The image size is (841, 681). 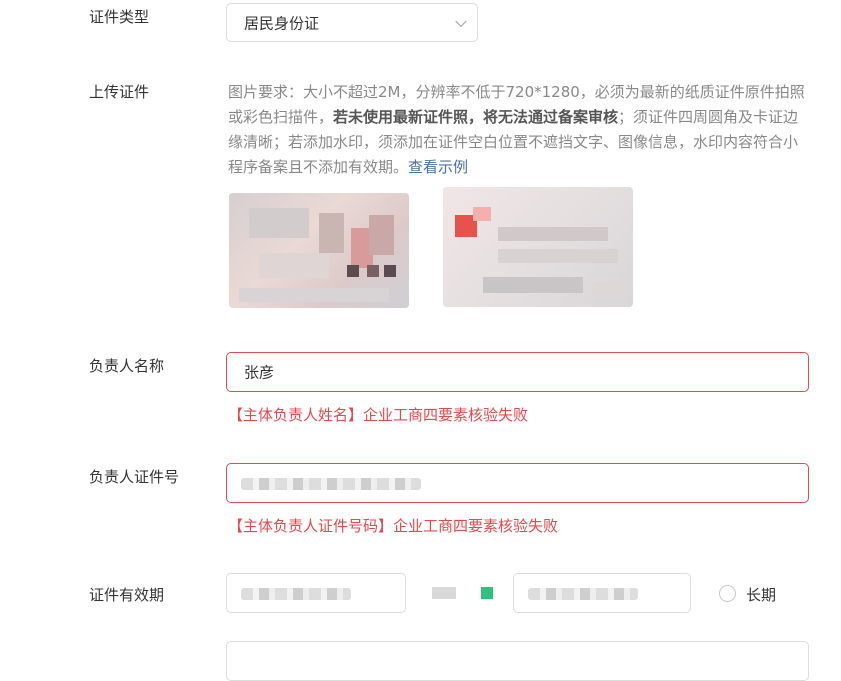 What do you see at coordinates (259, 372) in the screenshot?
I see `owner-name-value: 张彦` at bounding box center [259, 372].